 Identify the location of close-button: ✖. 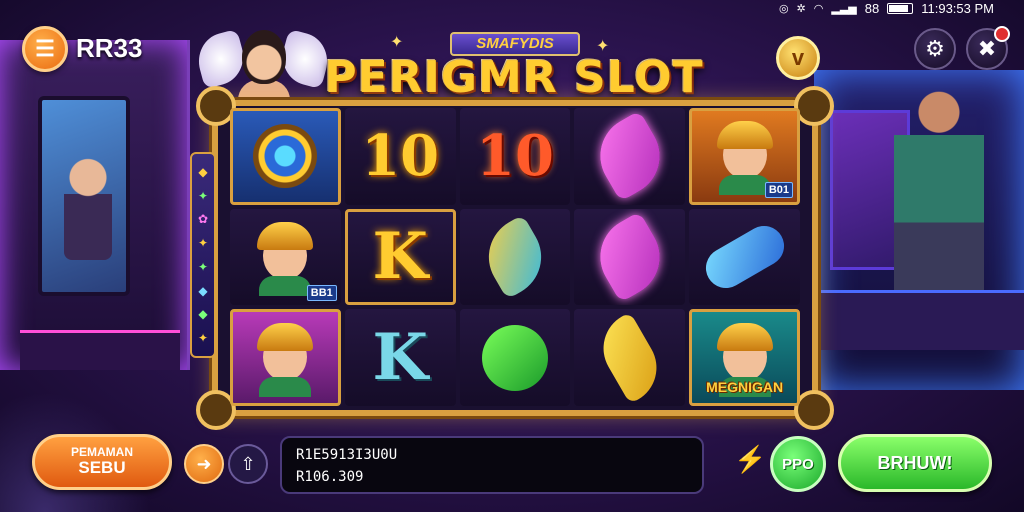
(988, 48).